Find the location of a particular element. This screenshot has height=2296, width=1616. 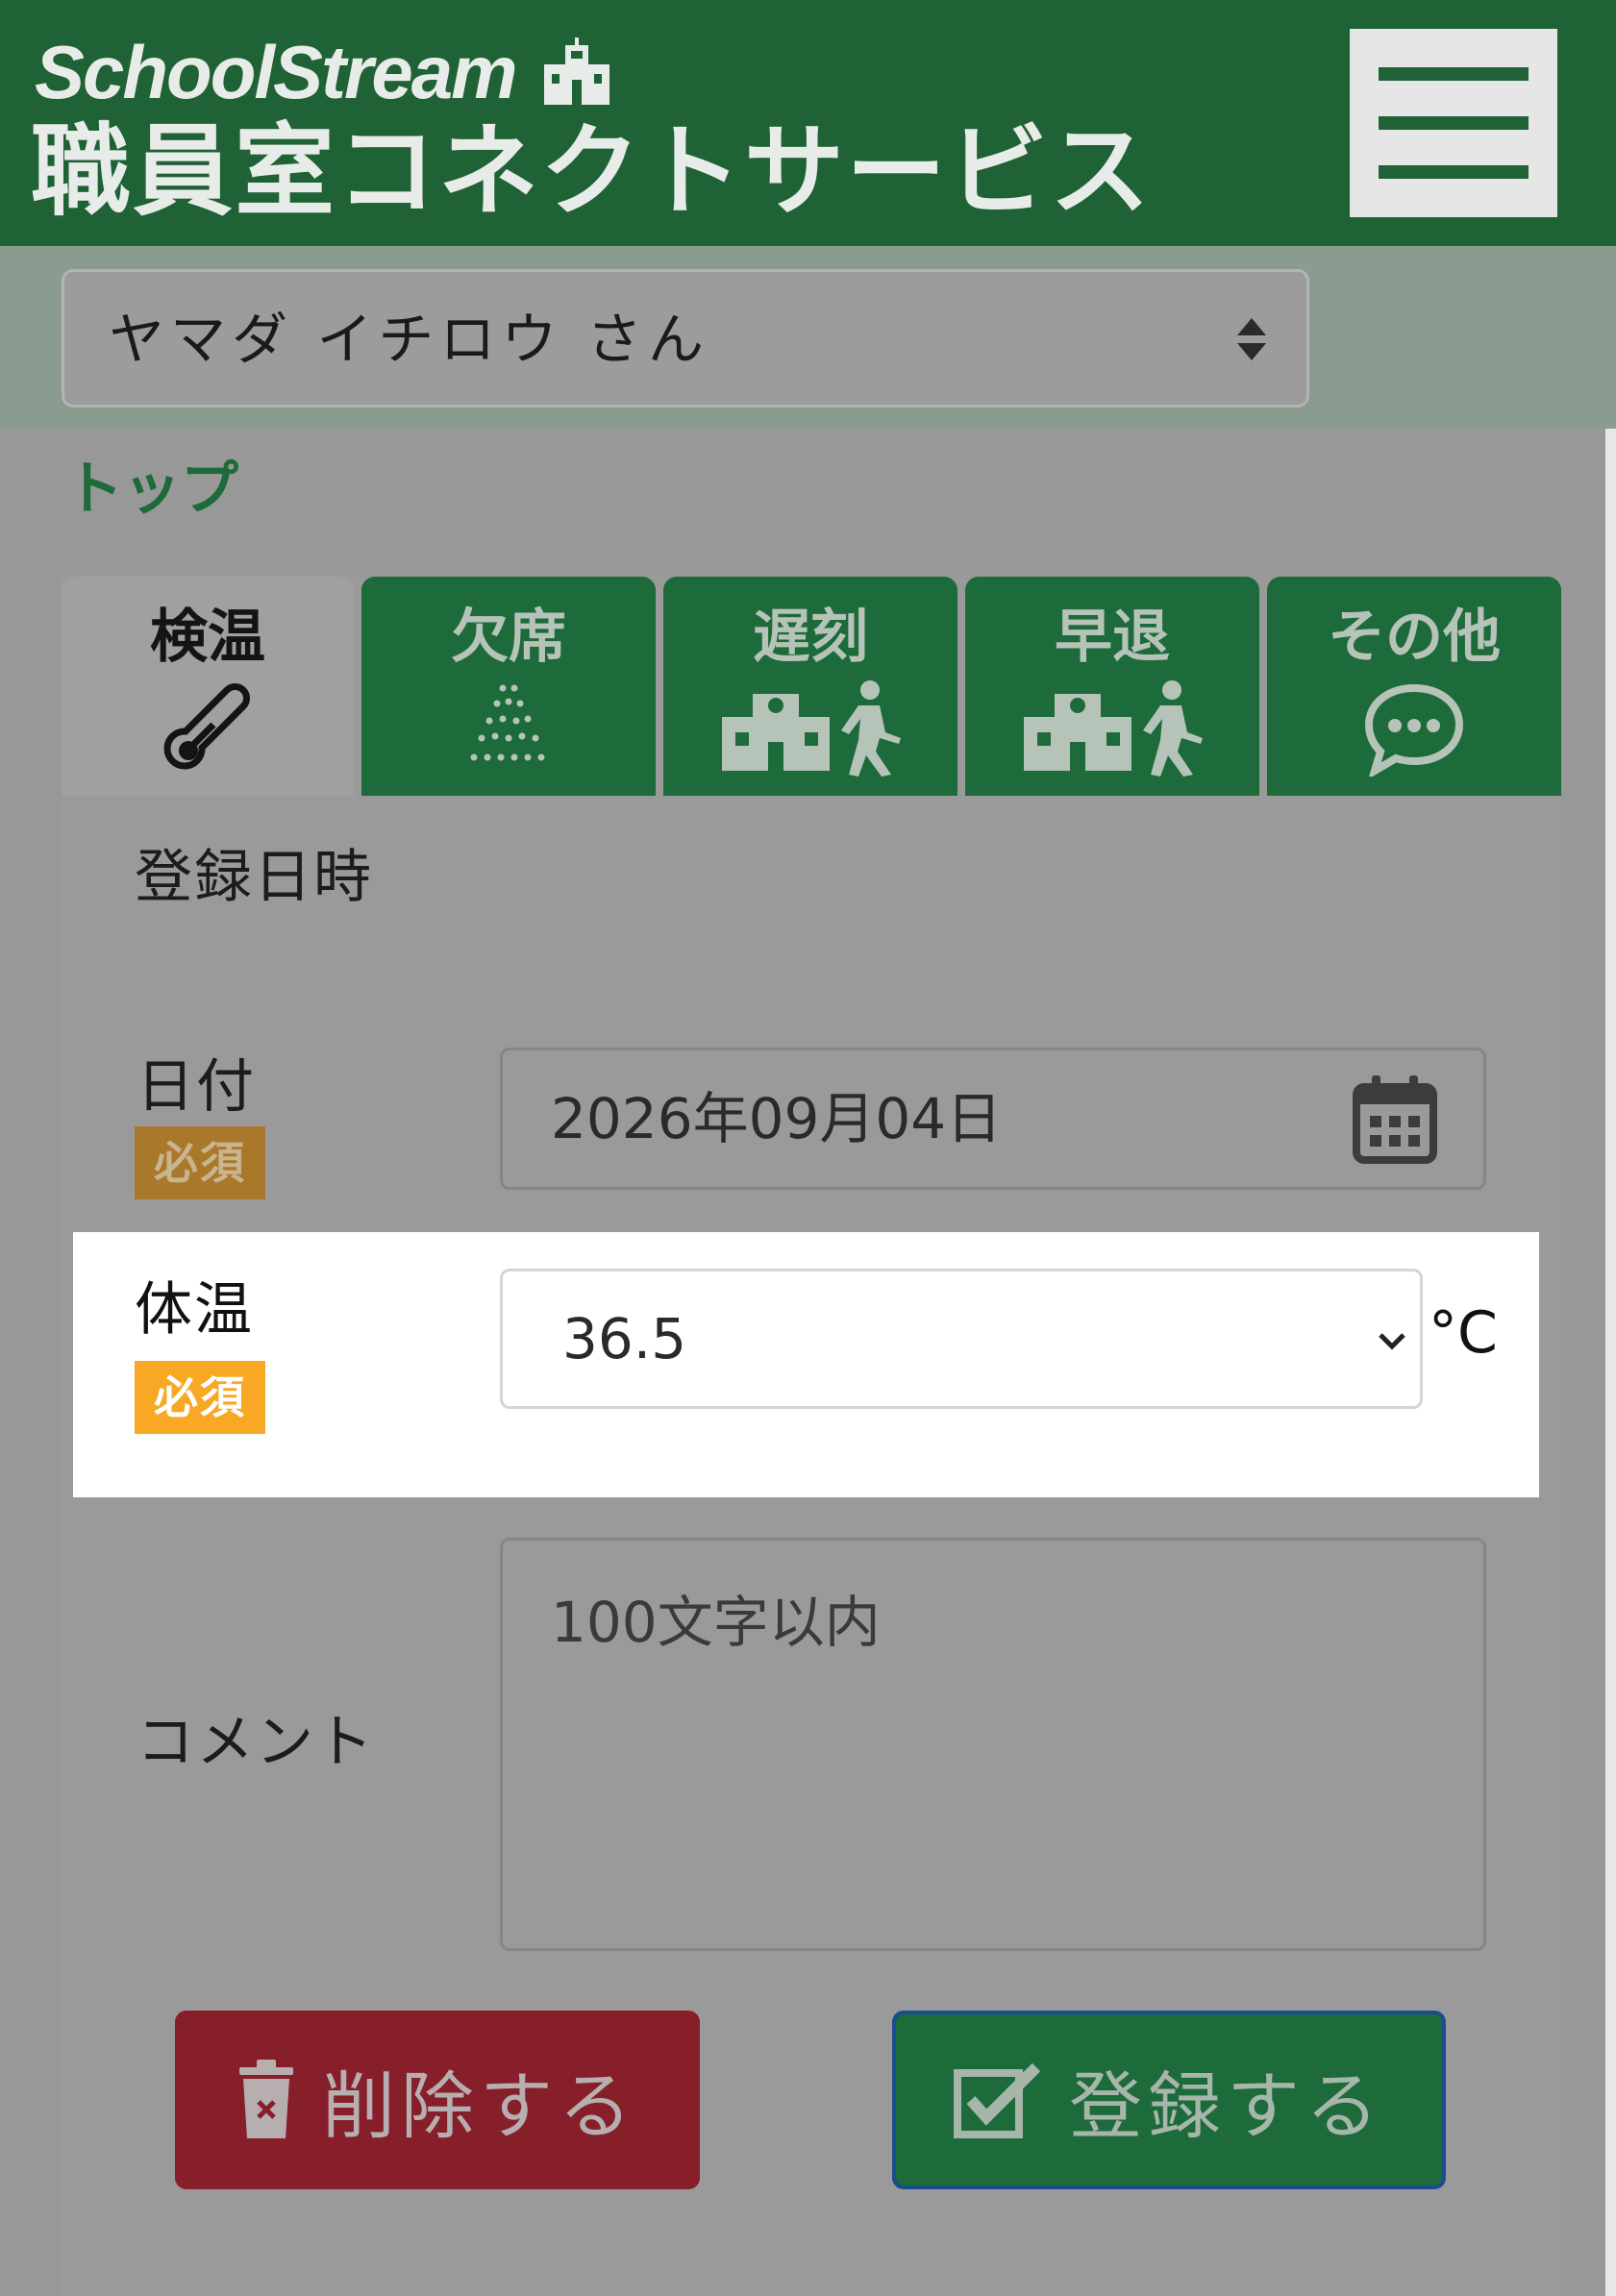

submit-button: 登録する is located at coordinates (1169, 2100).